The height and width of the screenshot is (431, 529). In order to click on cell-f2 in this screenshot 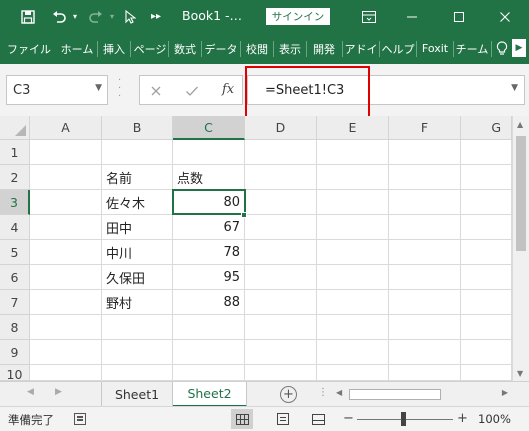, I will do `click(425, 177)`.